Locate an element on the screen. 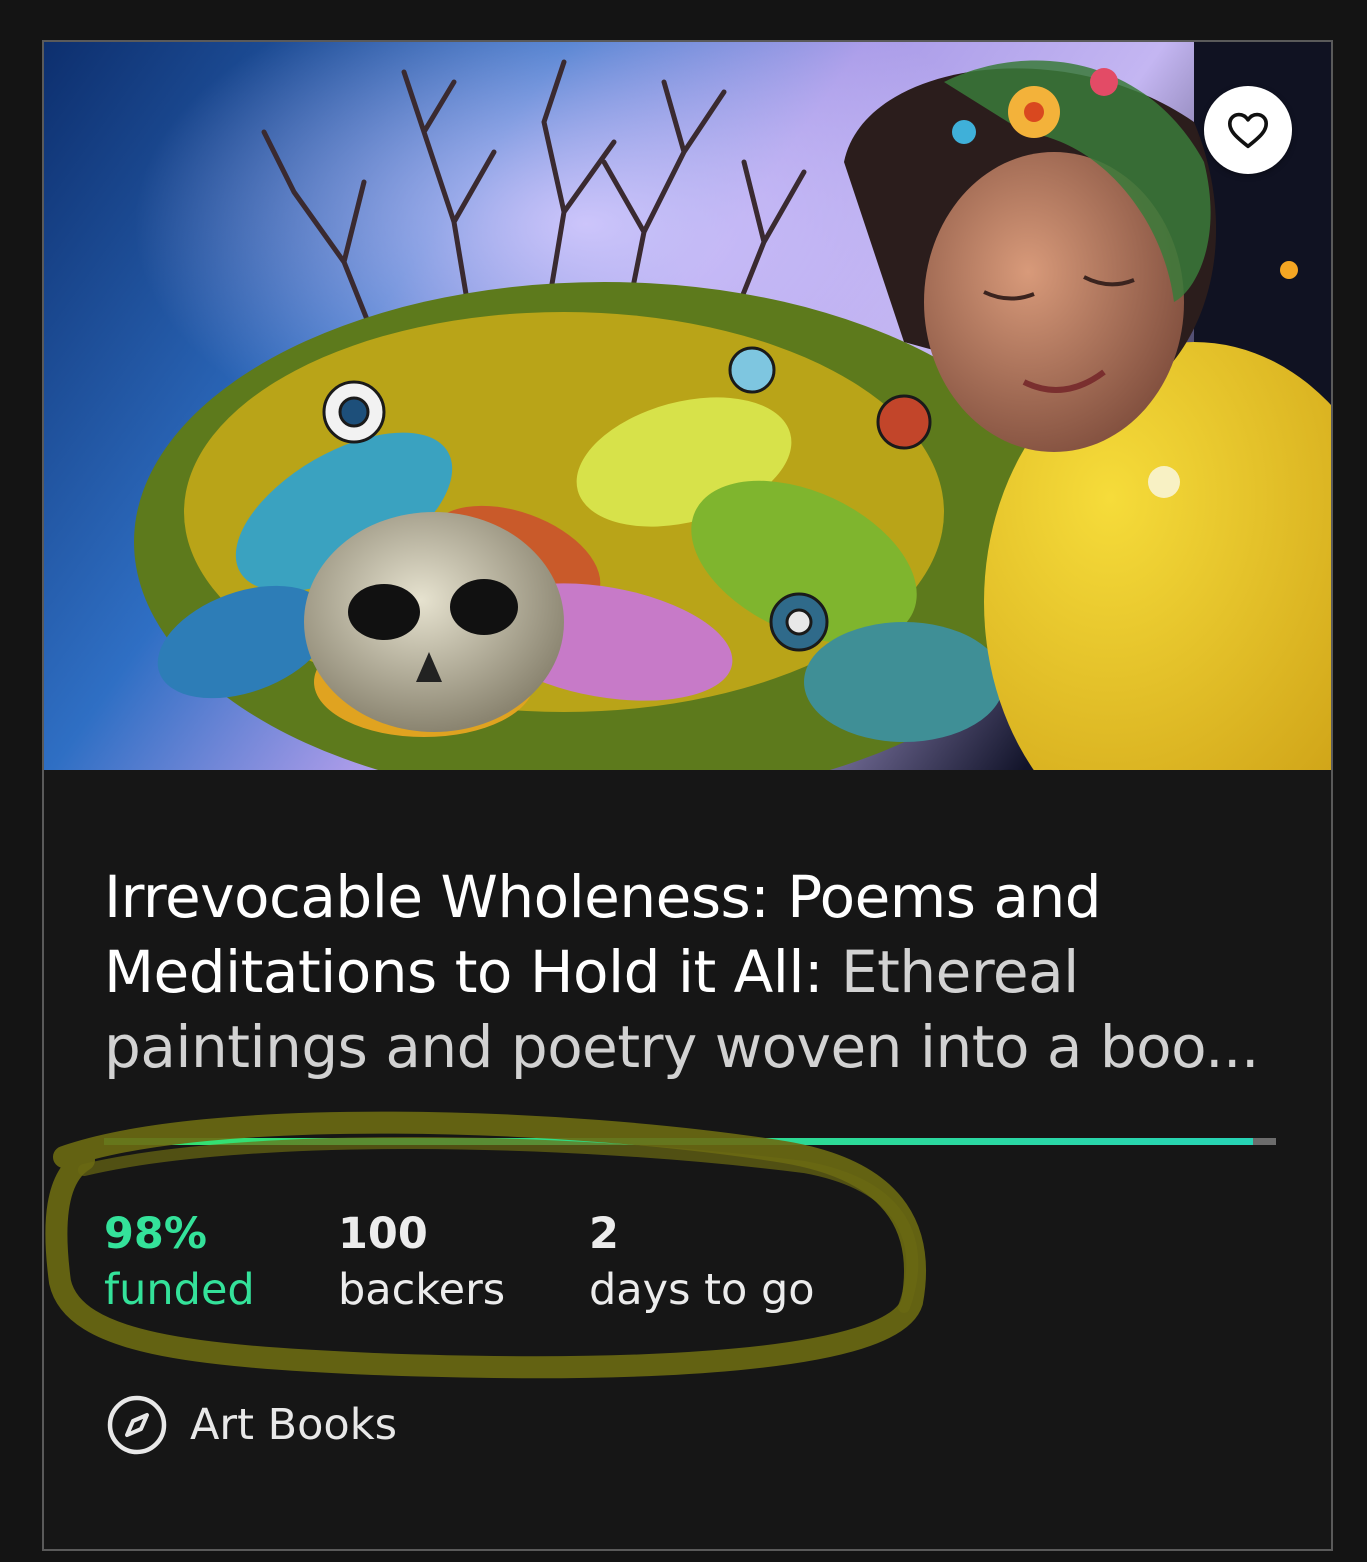 Image resolution: width=1367 pixels, height=1562 pixels. funding-progress-bar is located at coordinates (690, 1141).